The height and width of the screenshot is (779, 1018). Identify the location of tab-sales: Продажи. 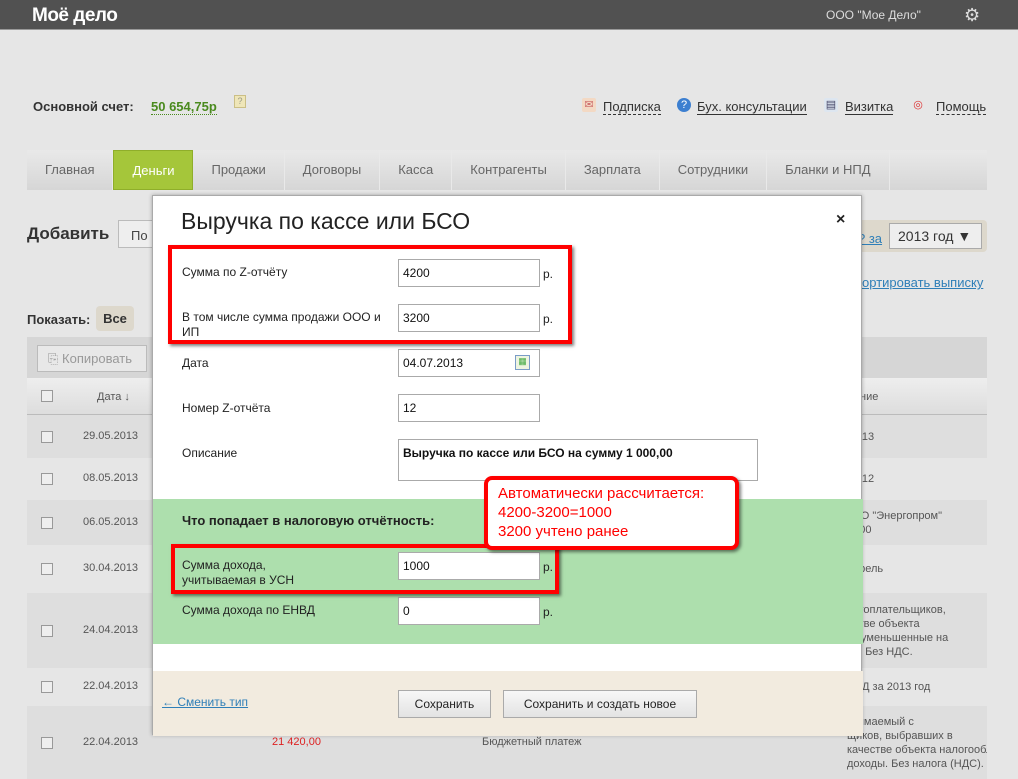
(239, 170).